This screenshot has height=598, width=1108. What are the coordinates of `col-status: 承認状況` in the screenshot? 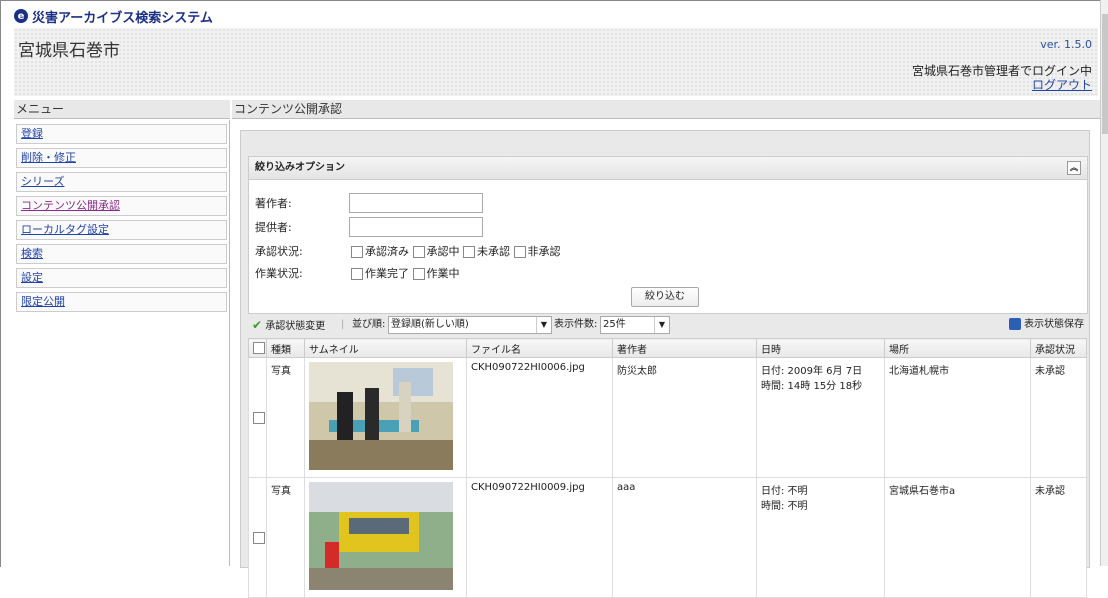 It's located at (1058, 348).